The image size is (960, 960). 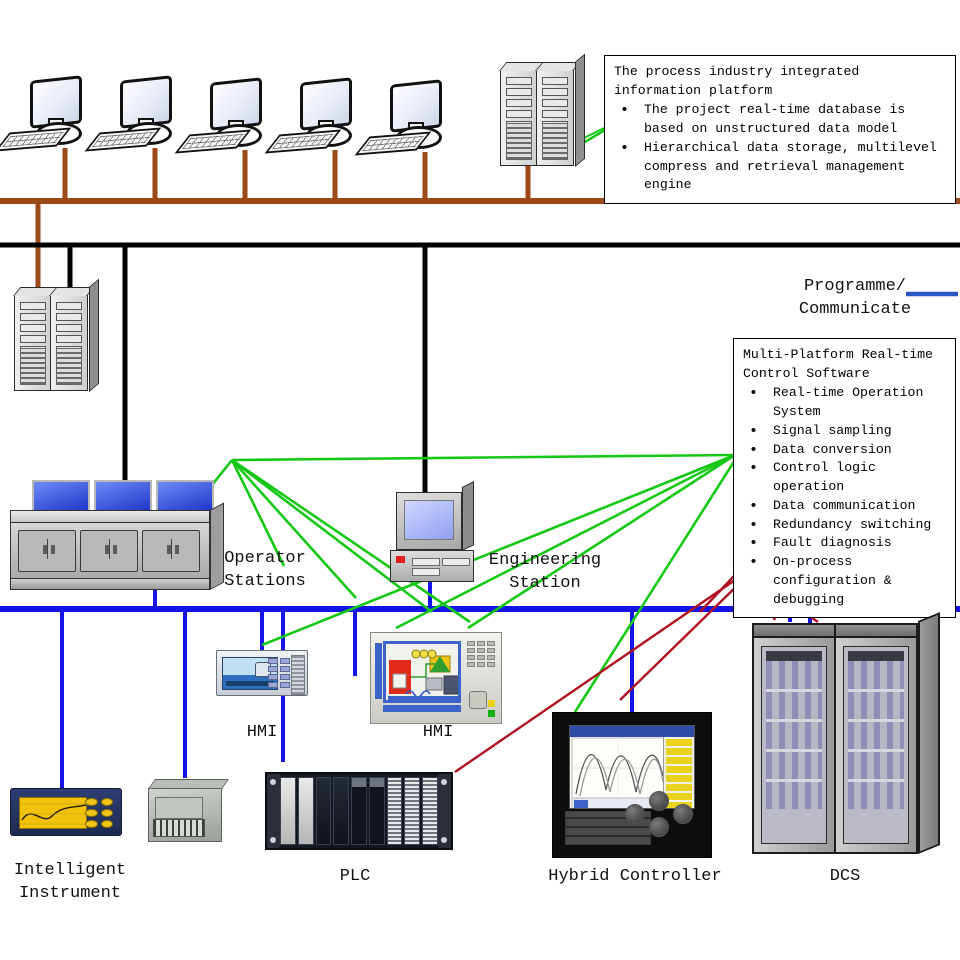 I want to click on instrument-display, so click(x=53, y=813).